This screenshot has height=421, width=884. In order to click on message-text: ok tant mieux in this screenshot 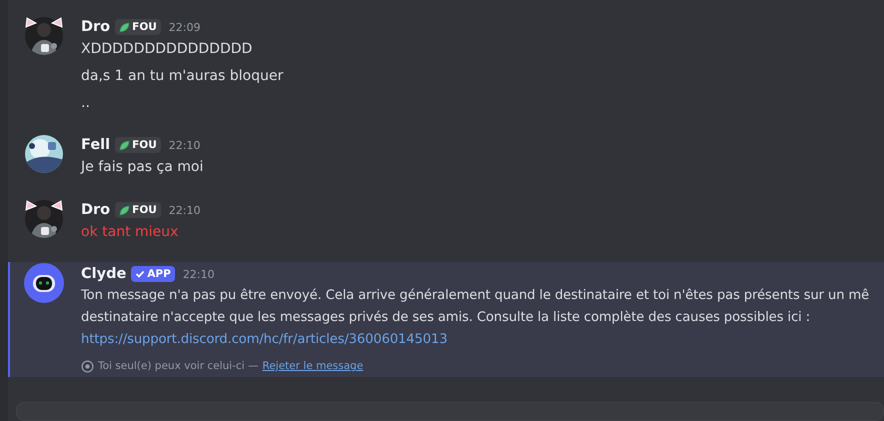, I will do `click(129, 232)`.